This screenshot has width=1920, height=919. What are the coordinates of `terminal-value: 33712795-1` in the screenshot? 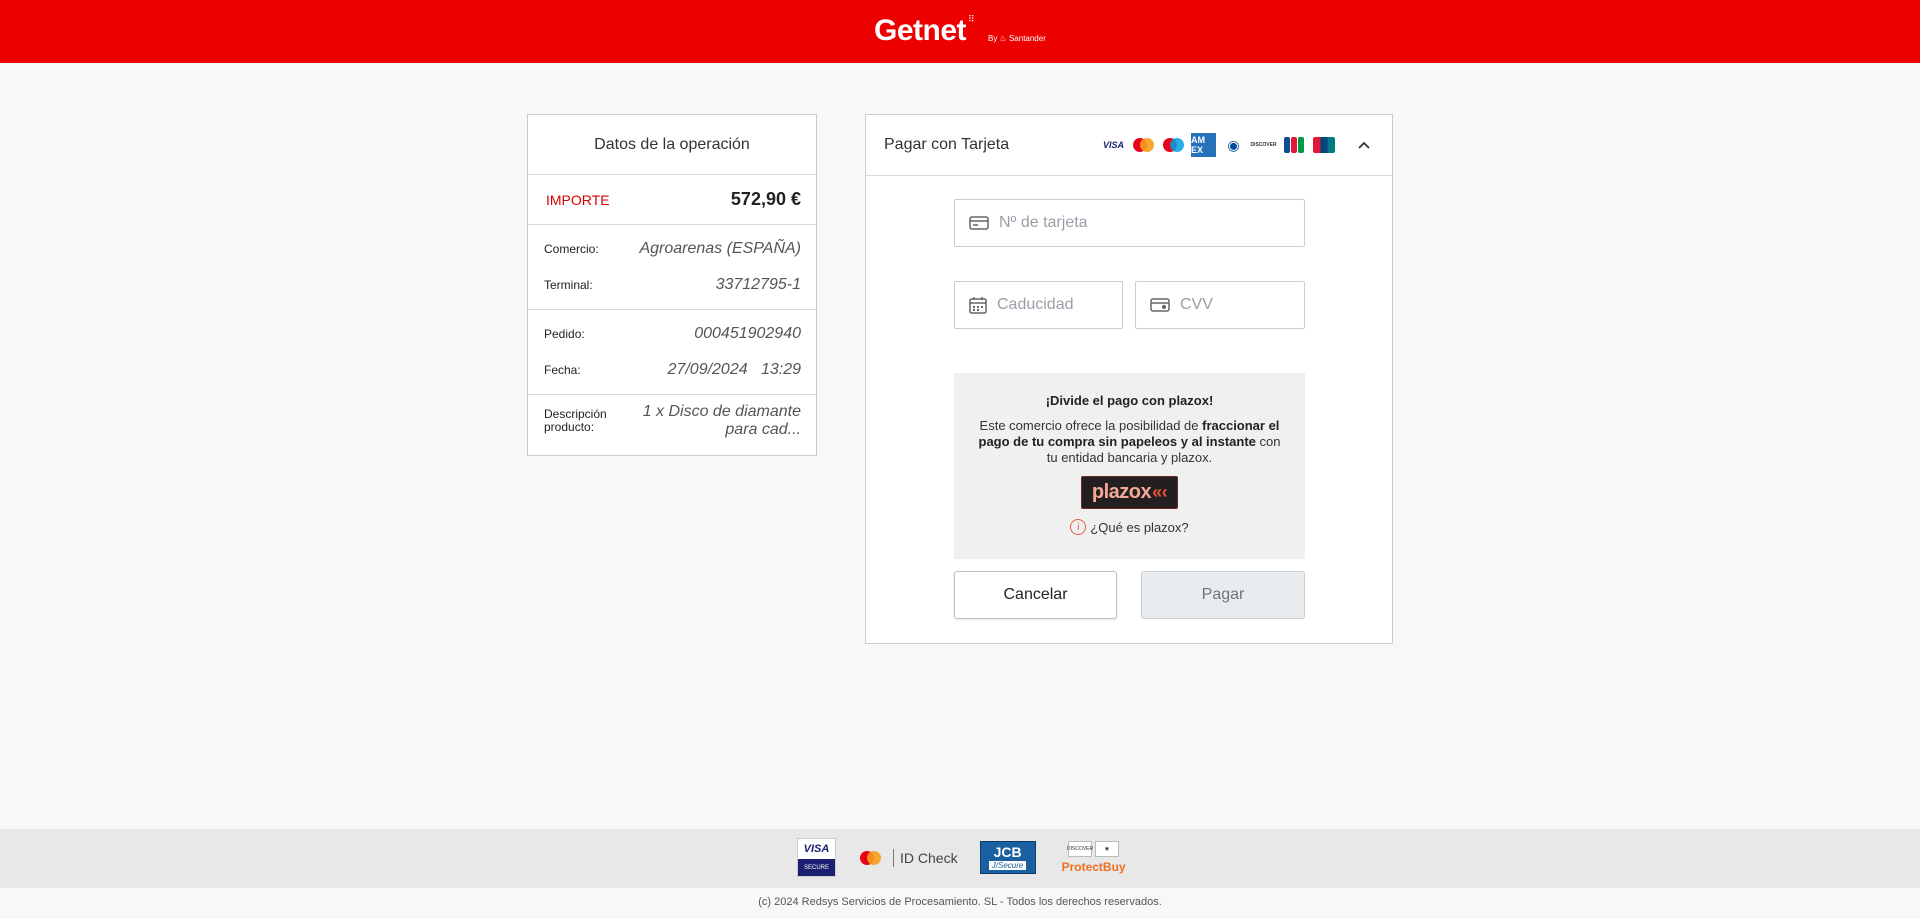 It's located at (758, 284).